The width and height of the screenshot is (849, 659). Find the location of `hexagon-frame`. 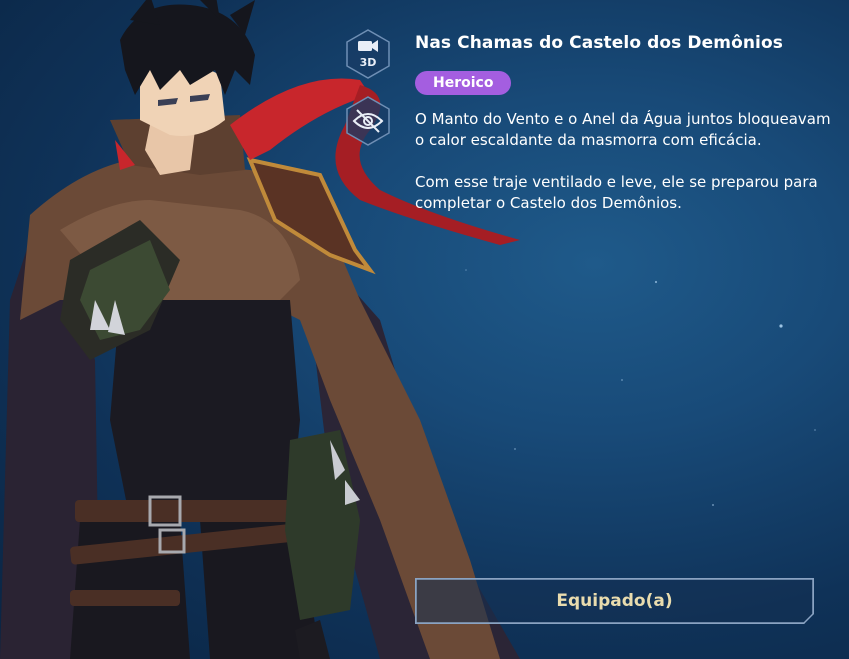

hexagon-frame is located at coordinates (368, 54).